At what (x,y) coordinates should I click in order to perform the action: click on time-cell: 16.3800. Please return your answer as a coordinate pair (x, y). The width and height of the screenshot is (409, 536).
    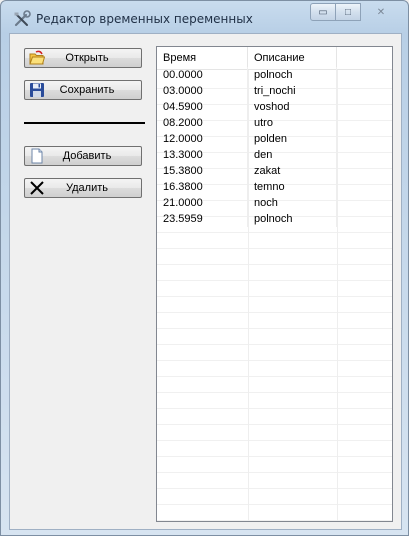
    Looking at the image, I should click on (202, 187).